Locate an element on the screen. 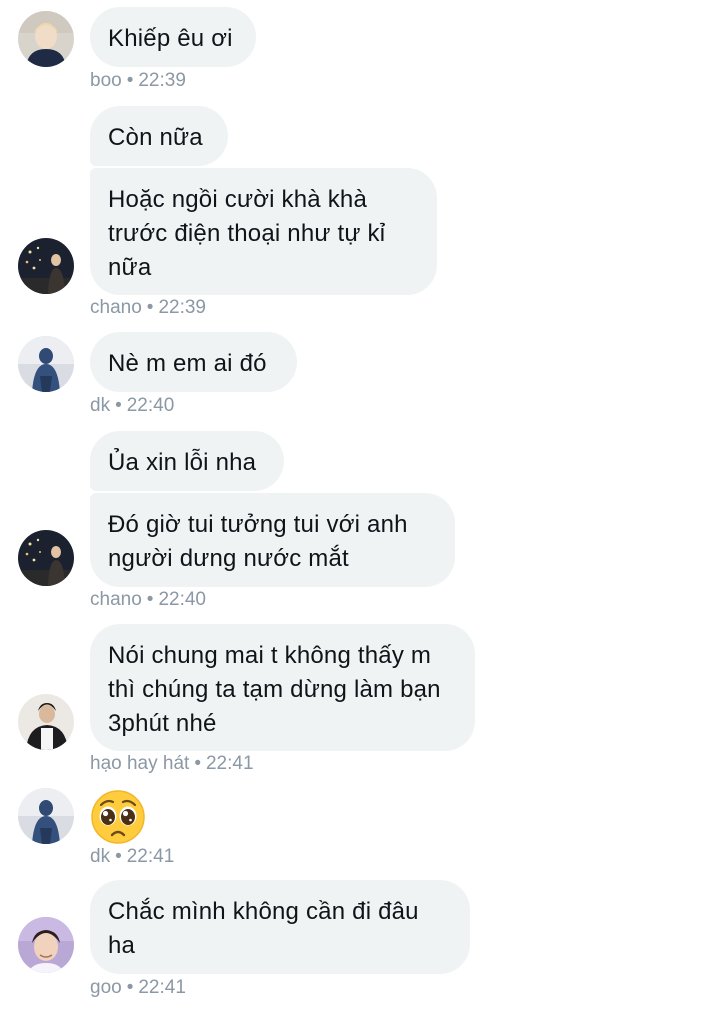  message-text: Chắc mình không cần đi đâu ha is located at coordinates (263, 928).